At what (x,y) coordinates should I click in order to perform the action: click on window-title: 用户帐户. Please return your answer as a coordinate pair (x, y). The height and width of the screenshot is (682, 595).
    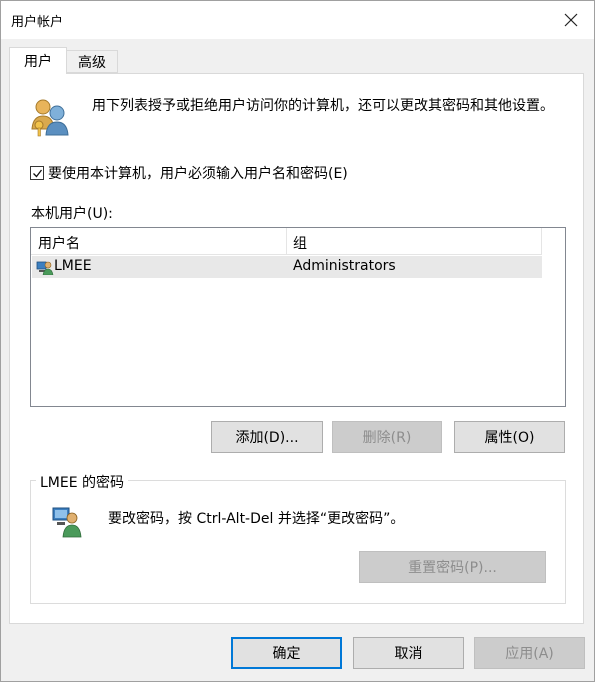
    Looking at the image, I should click on (37, 22).